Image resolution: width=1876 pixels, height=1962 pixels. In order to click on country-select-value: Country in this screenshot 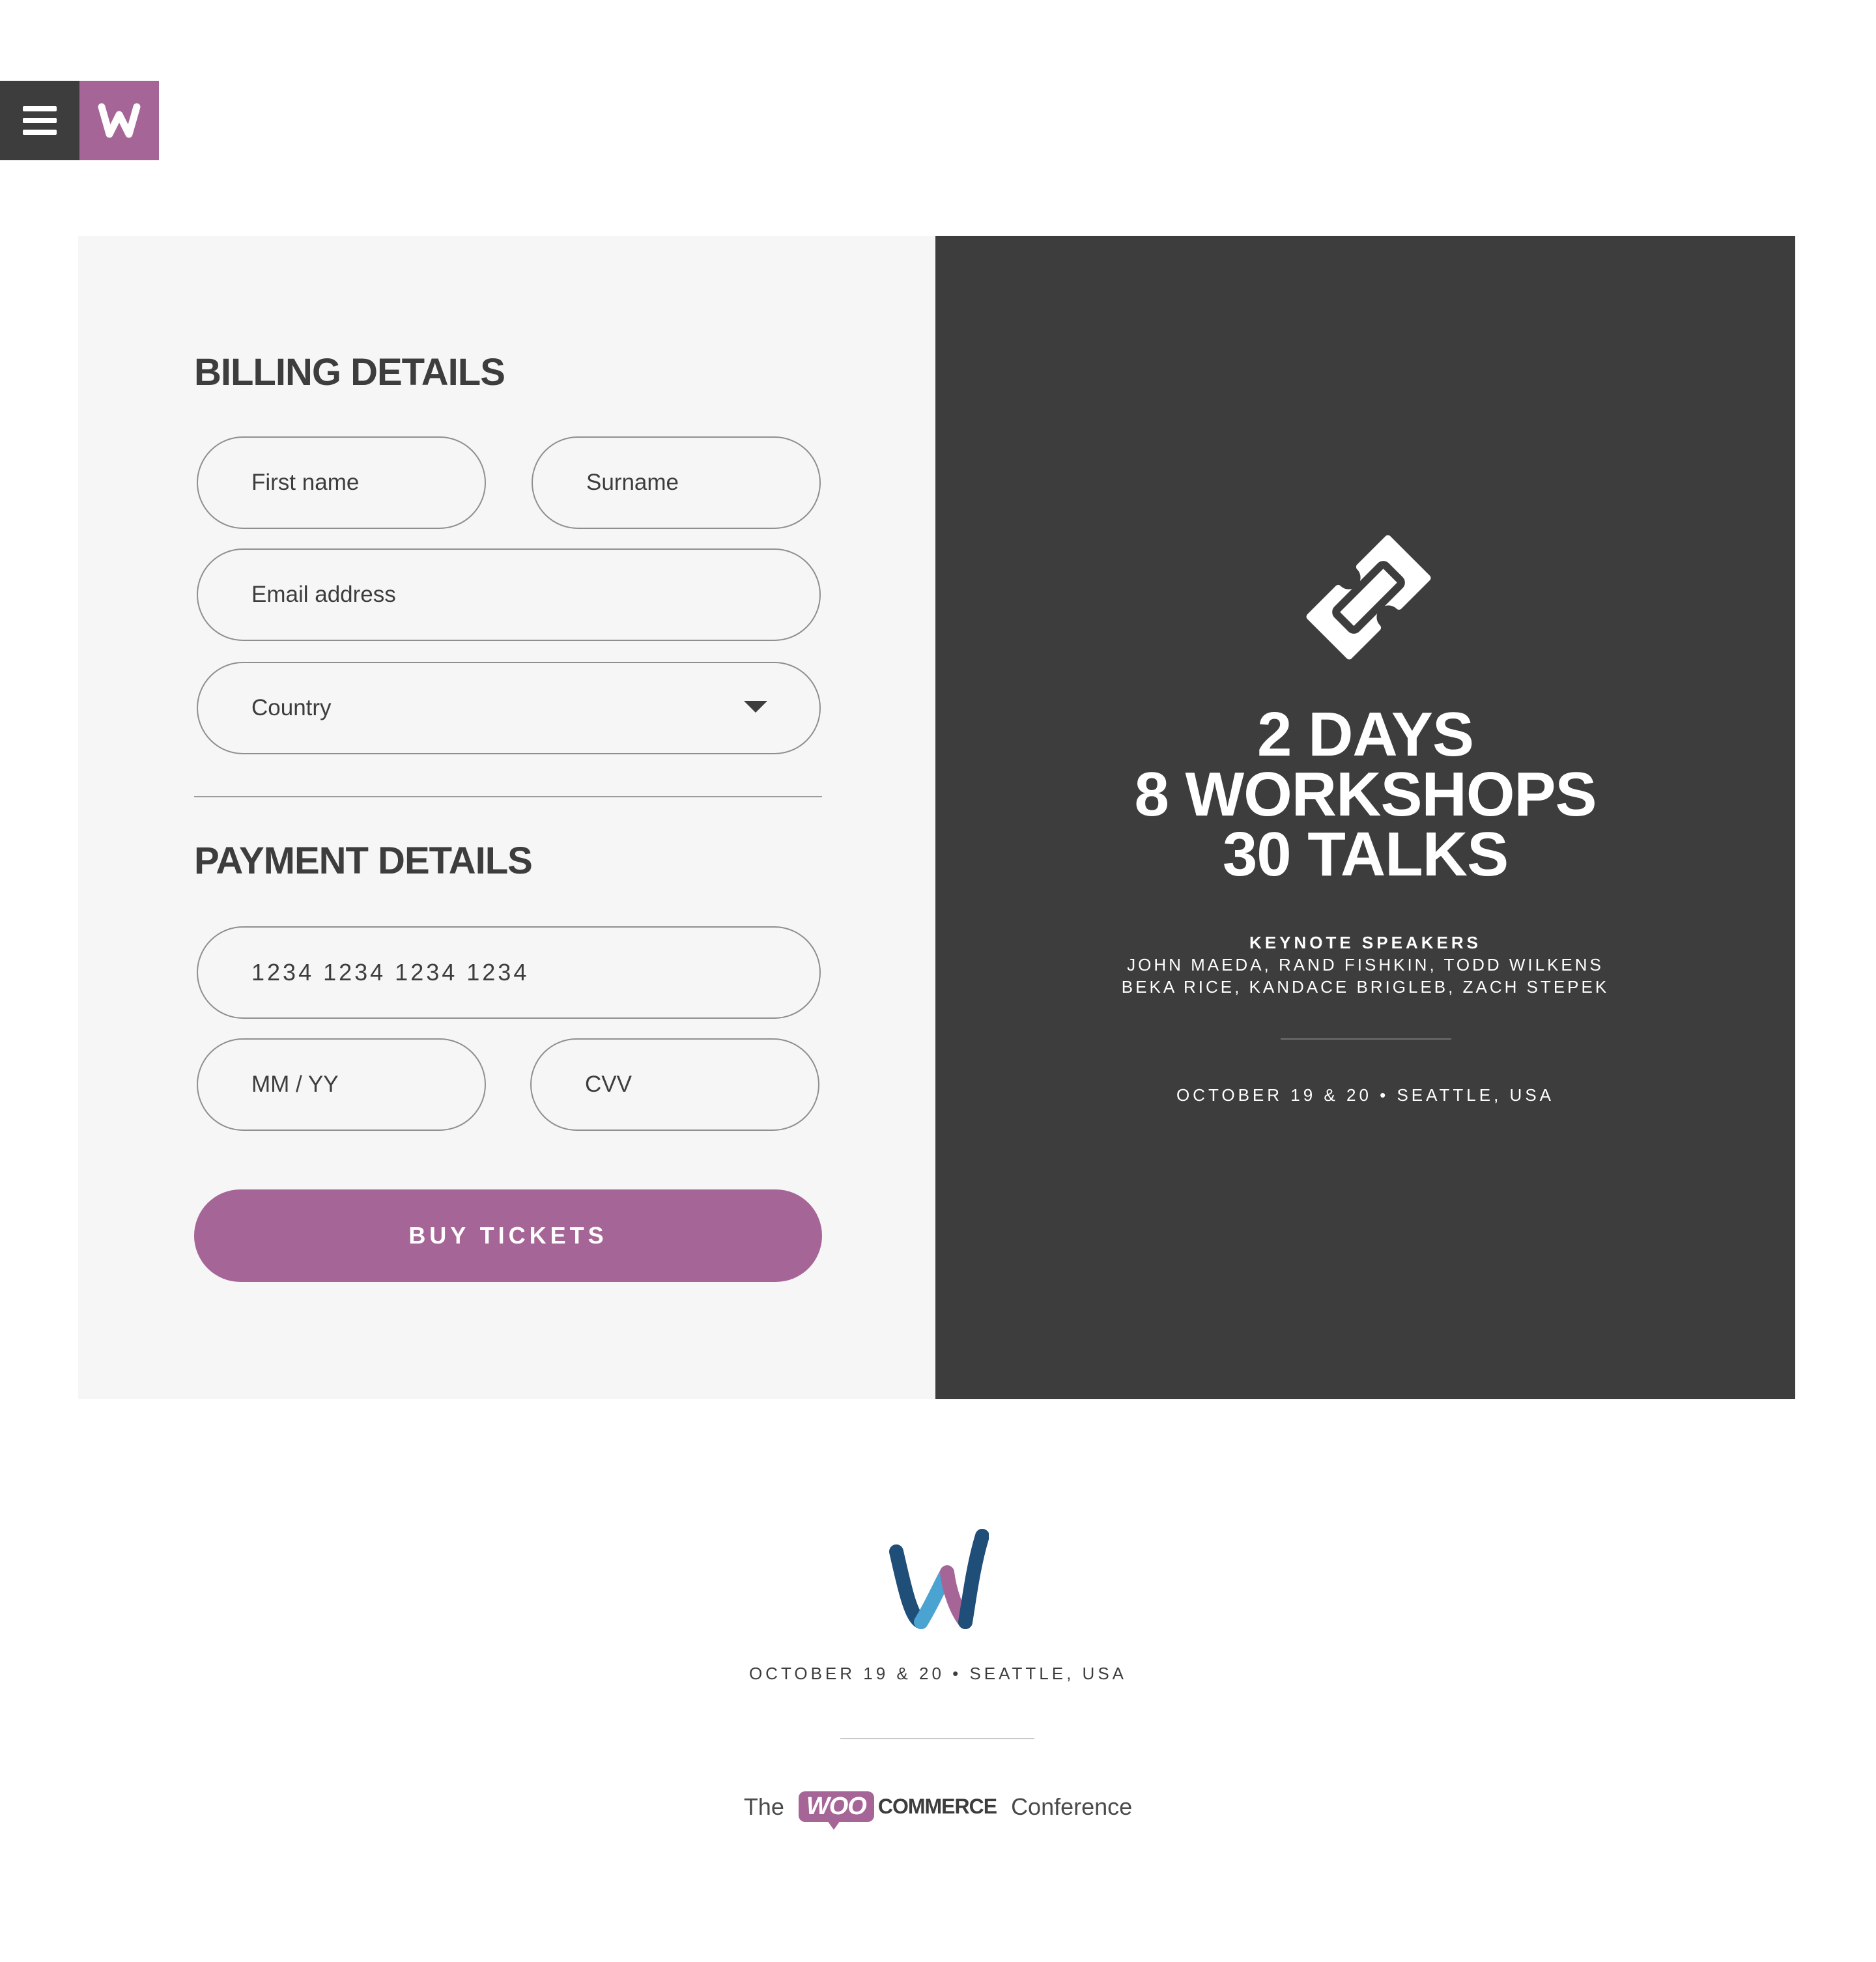, I will do `click(291, 708)`.